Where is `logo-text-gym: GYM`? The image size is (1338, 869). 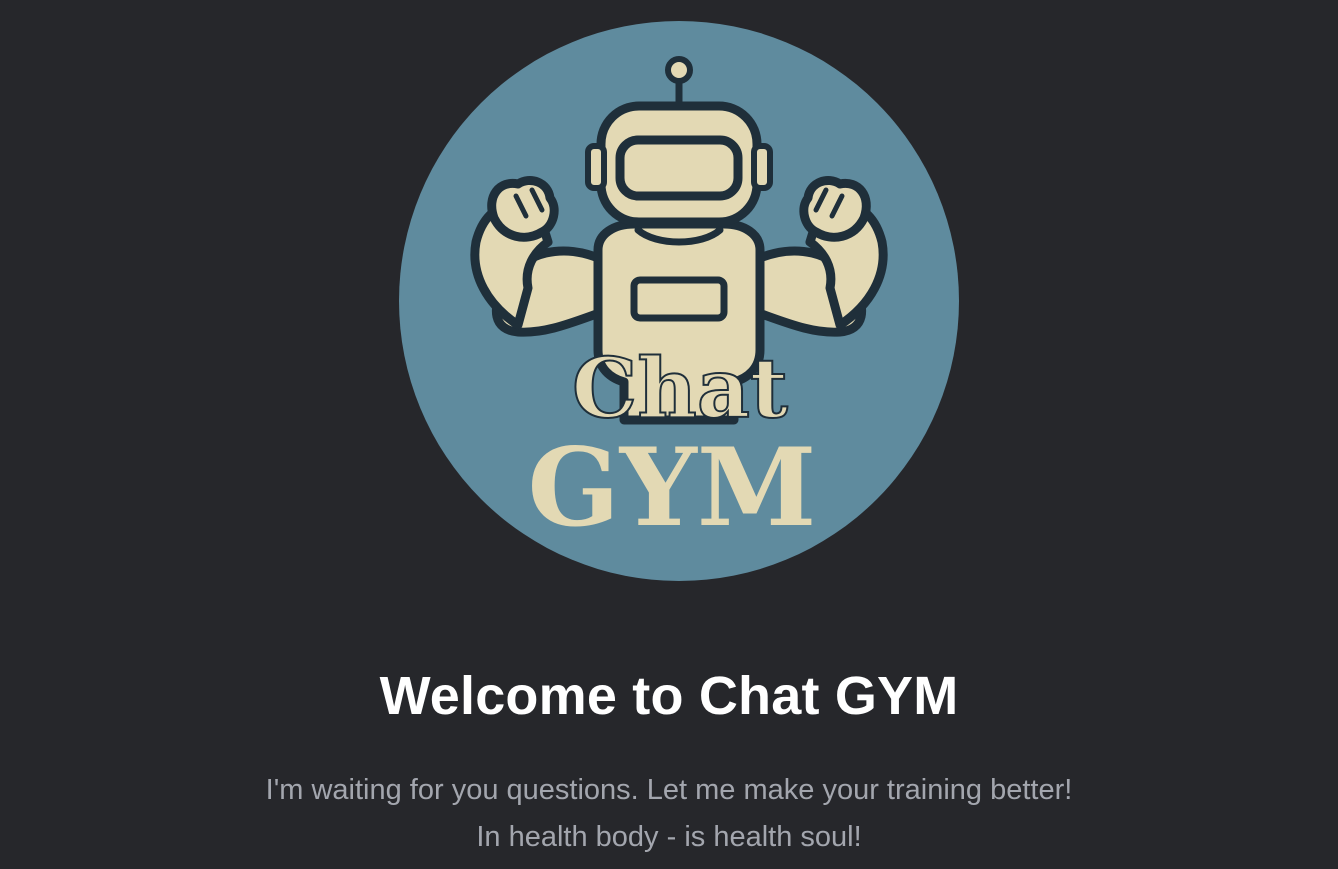 logo-text-gym: GYM is located at coordinates (672, 488).